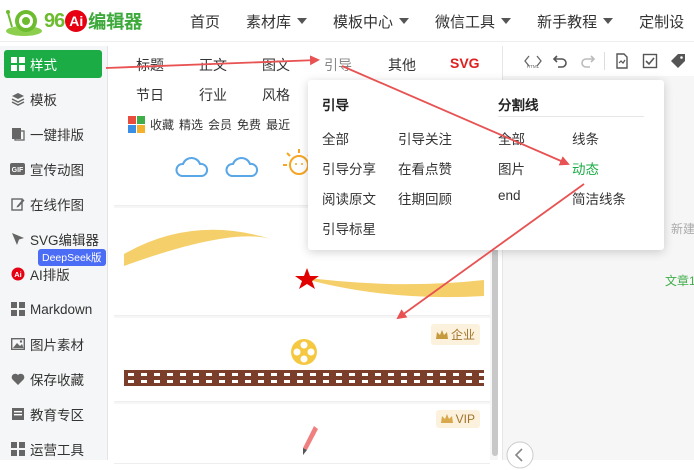 This screenshot has width=694, height=470. What do you see at coordinates (650, 61) in the screenshot?
I see `check-icon` at bounding box center [650, 61].